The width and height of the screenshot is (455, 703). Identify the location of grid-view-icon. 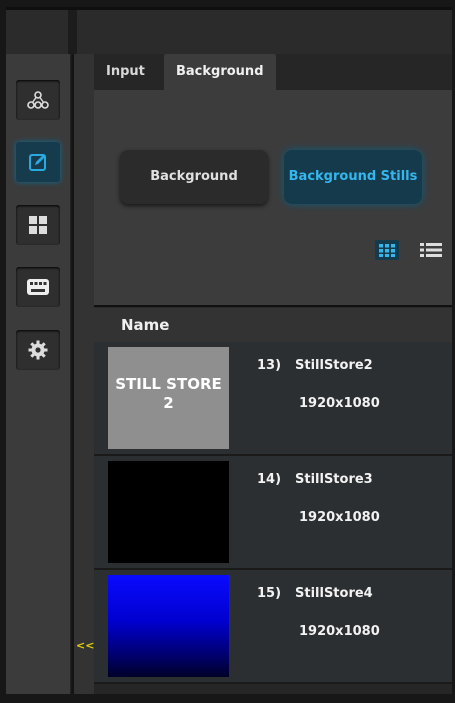
(387, 250).